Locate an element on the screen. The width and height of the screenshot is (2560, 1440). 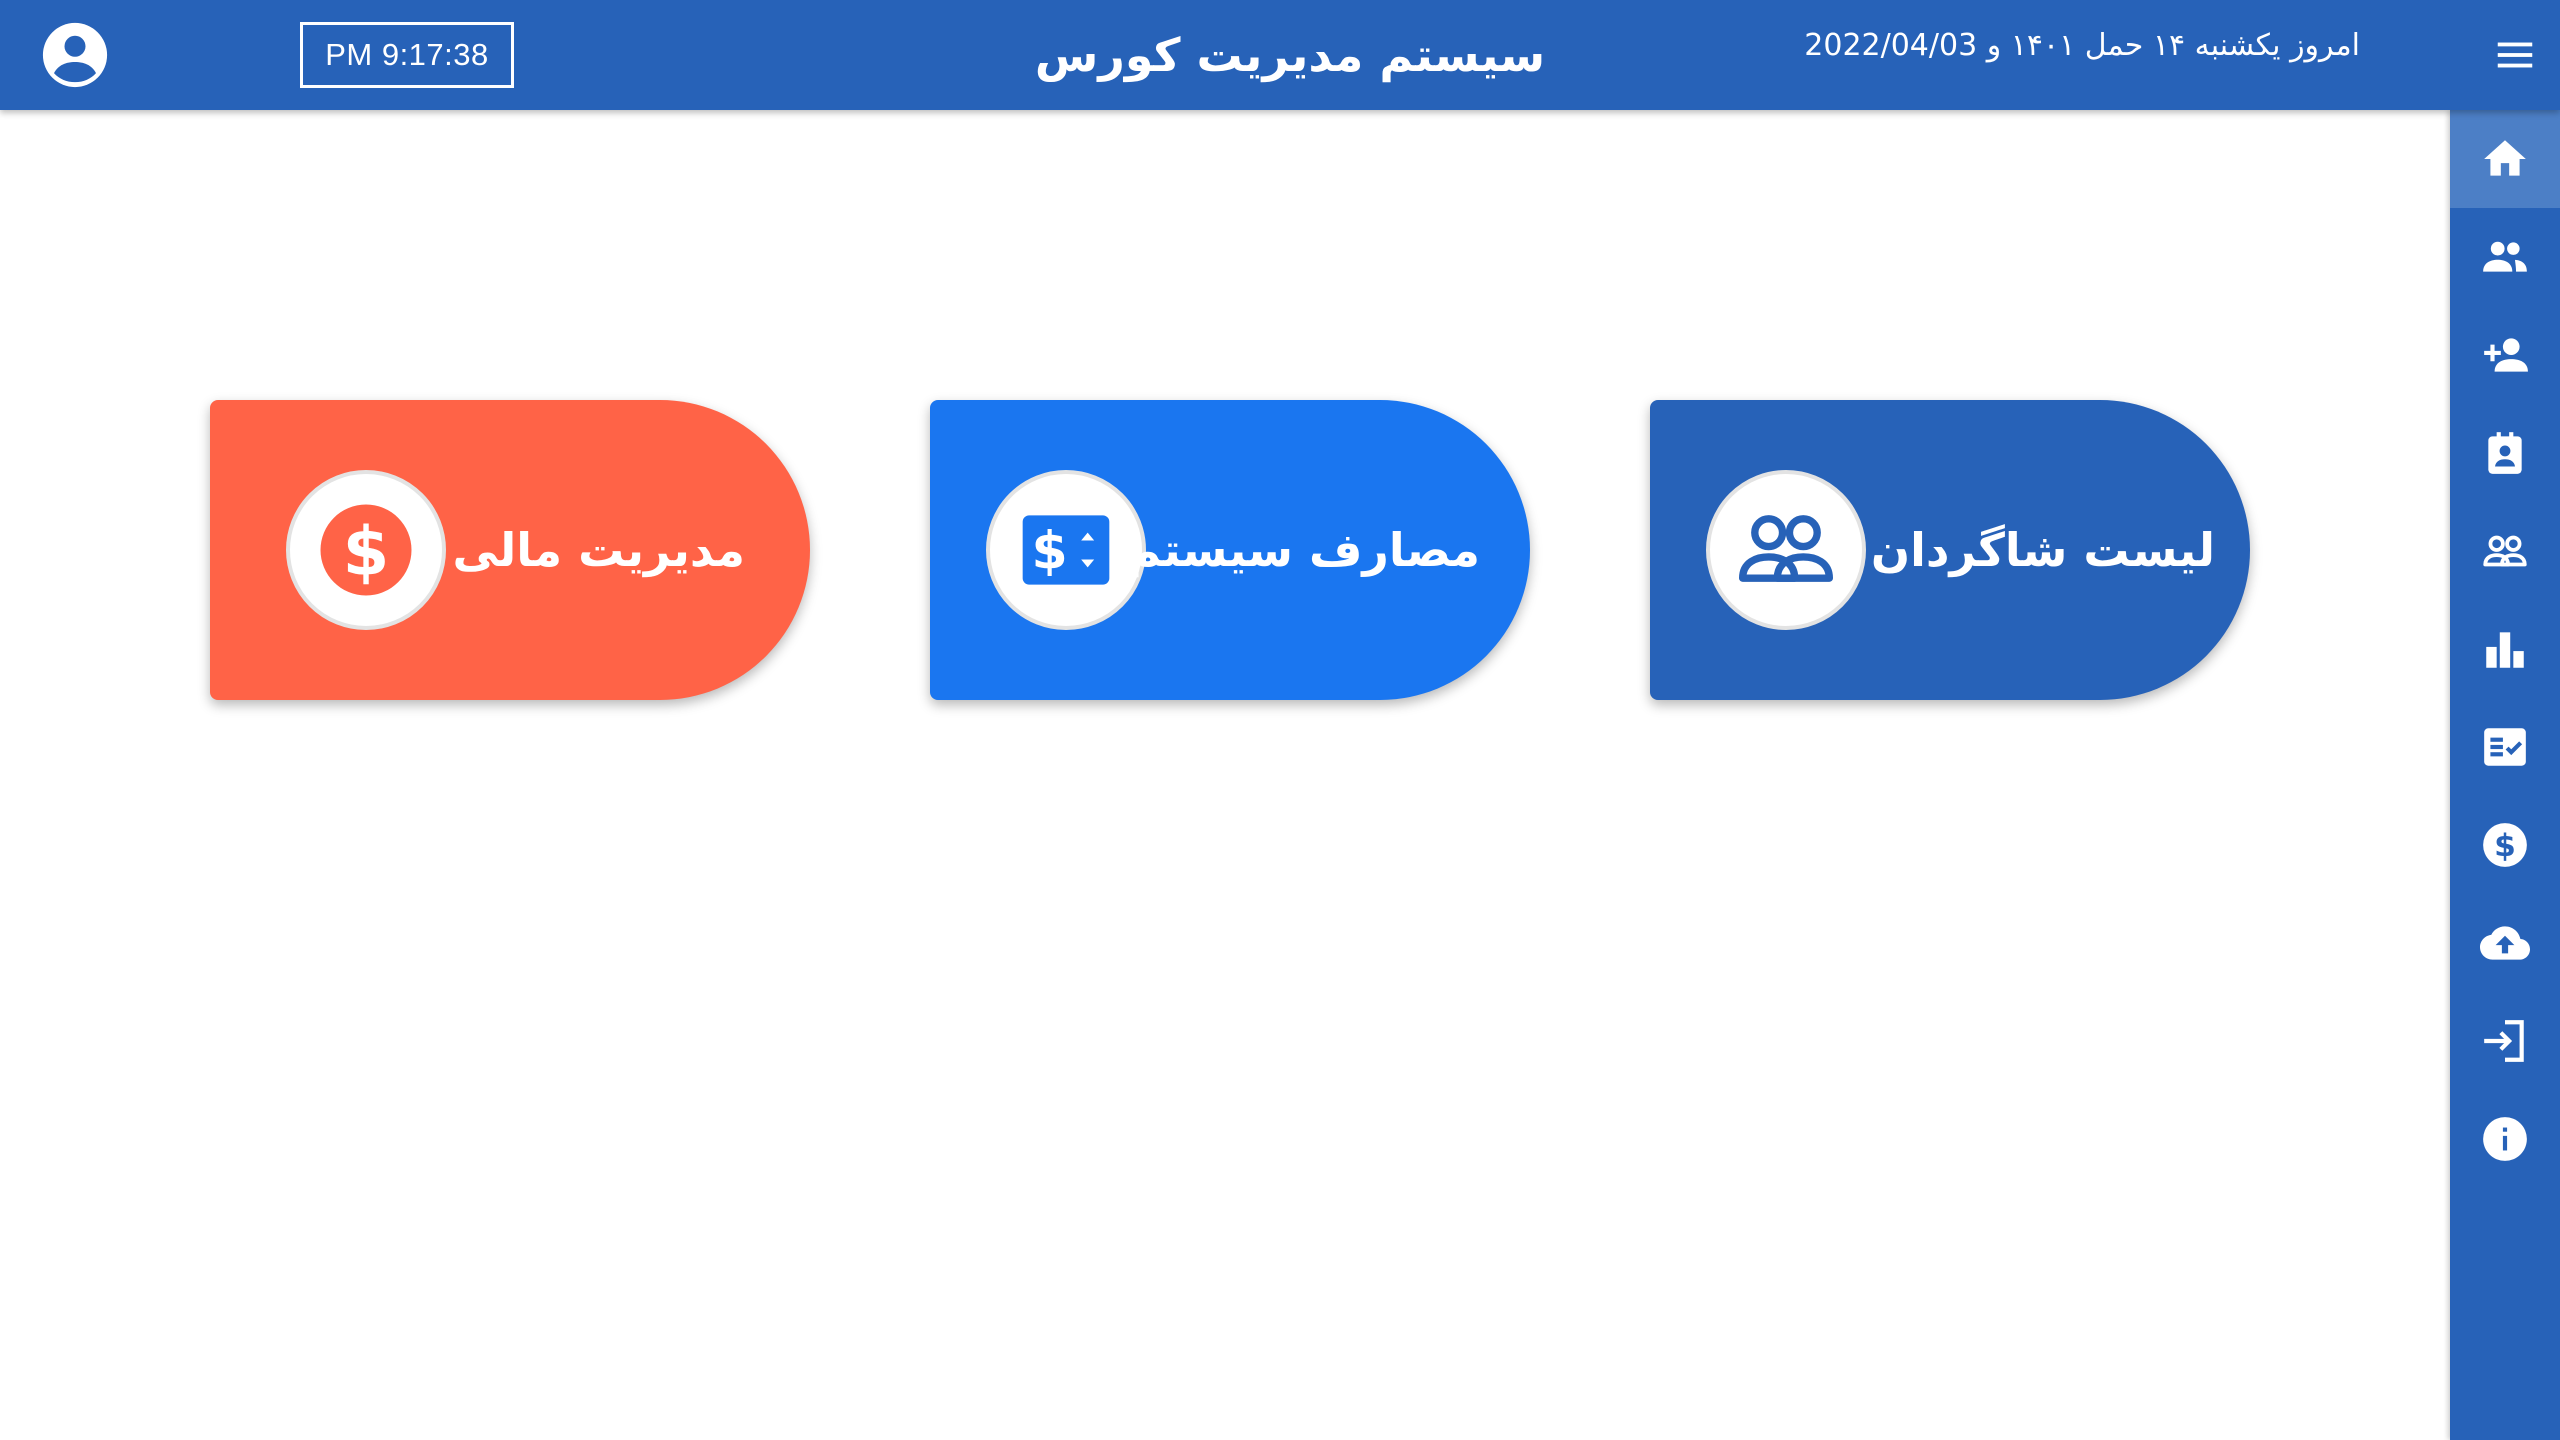
account-circle-icon is located at coordinates (75, 55).